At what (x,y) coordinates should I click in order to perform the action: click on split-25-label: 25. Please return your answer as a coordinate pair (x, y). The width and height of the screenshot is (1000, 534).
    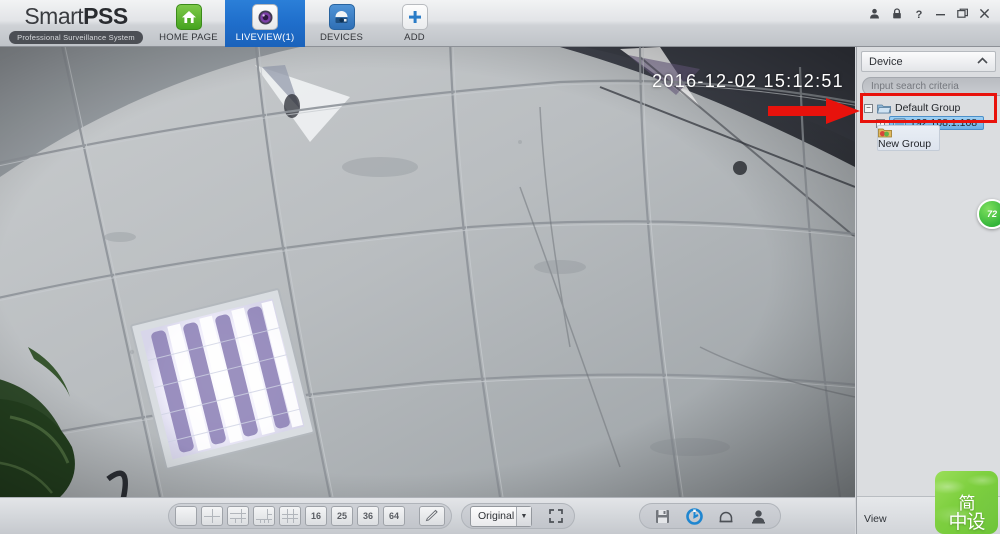
    Looking at the image, I should click on (341, 516).